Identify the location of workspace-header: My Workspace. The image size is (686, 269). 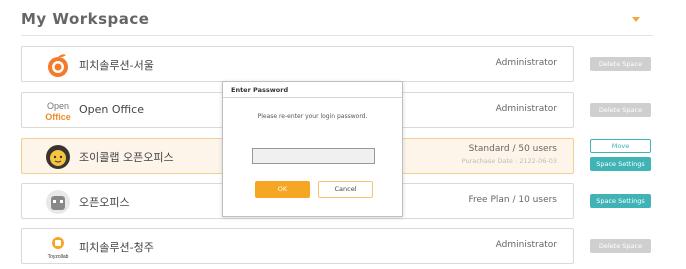
(337, 18).